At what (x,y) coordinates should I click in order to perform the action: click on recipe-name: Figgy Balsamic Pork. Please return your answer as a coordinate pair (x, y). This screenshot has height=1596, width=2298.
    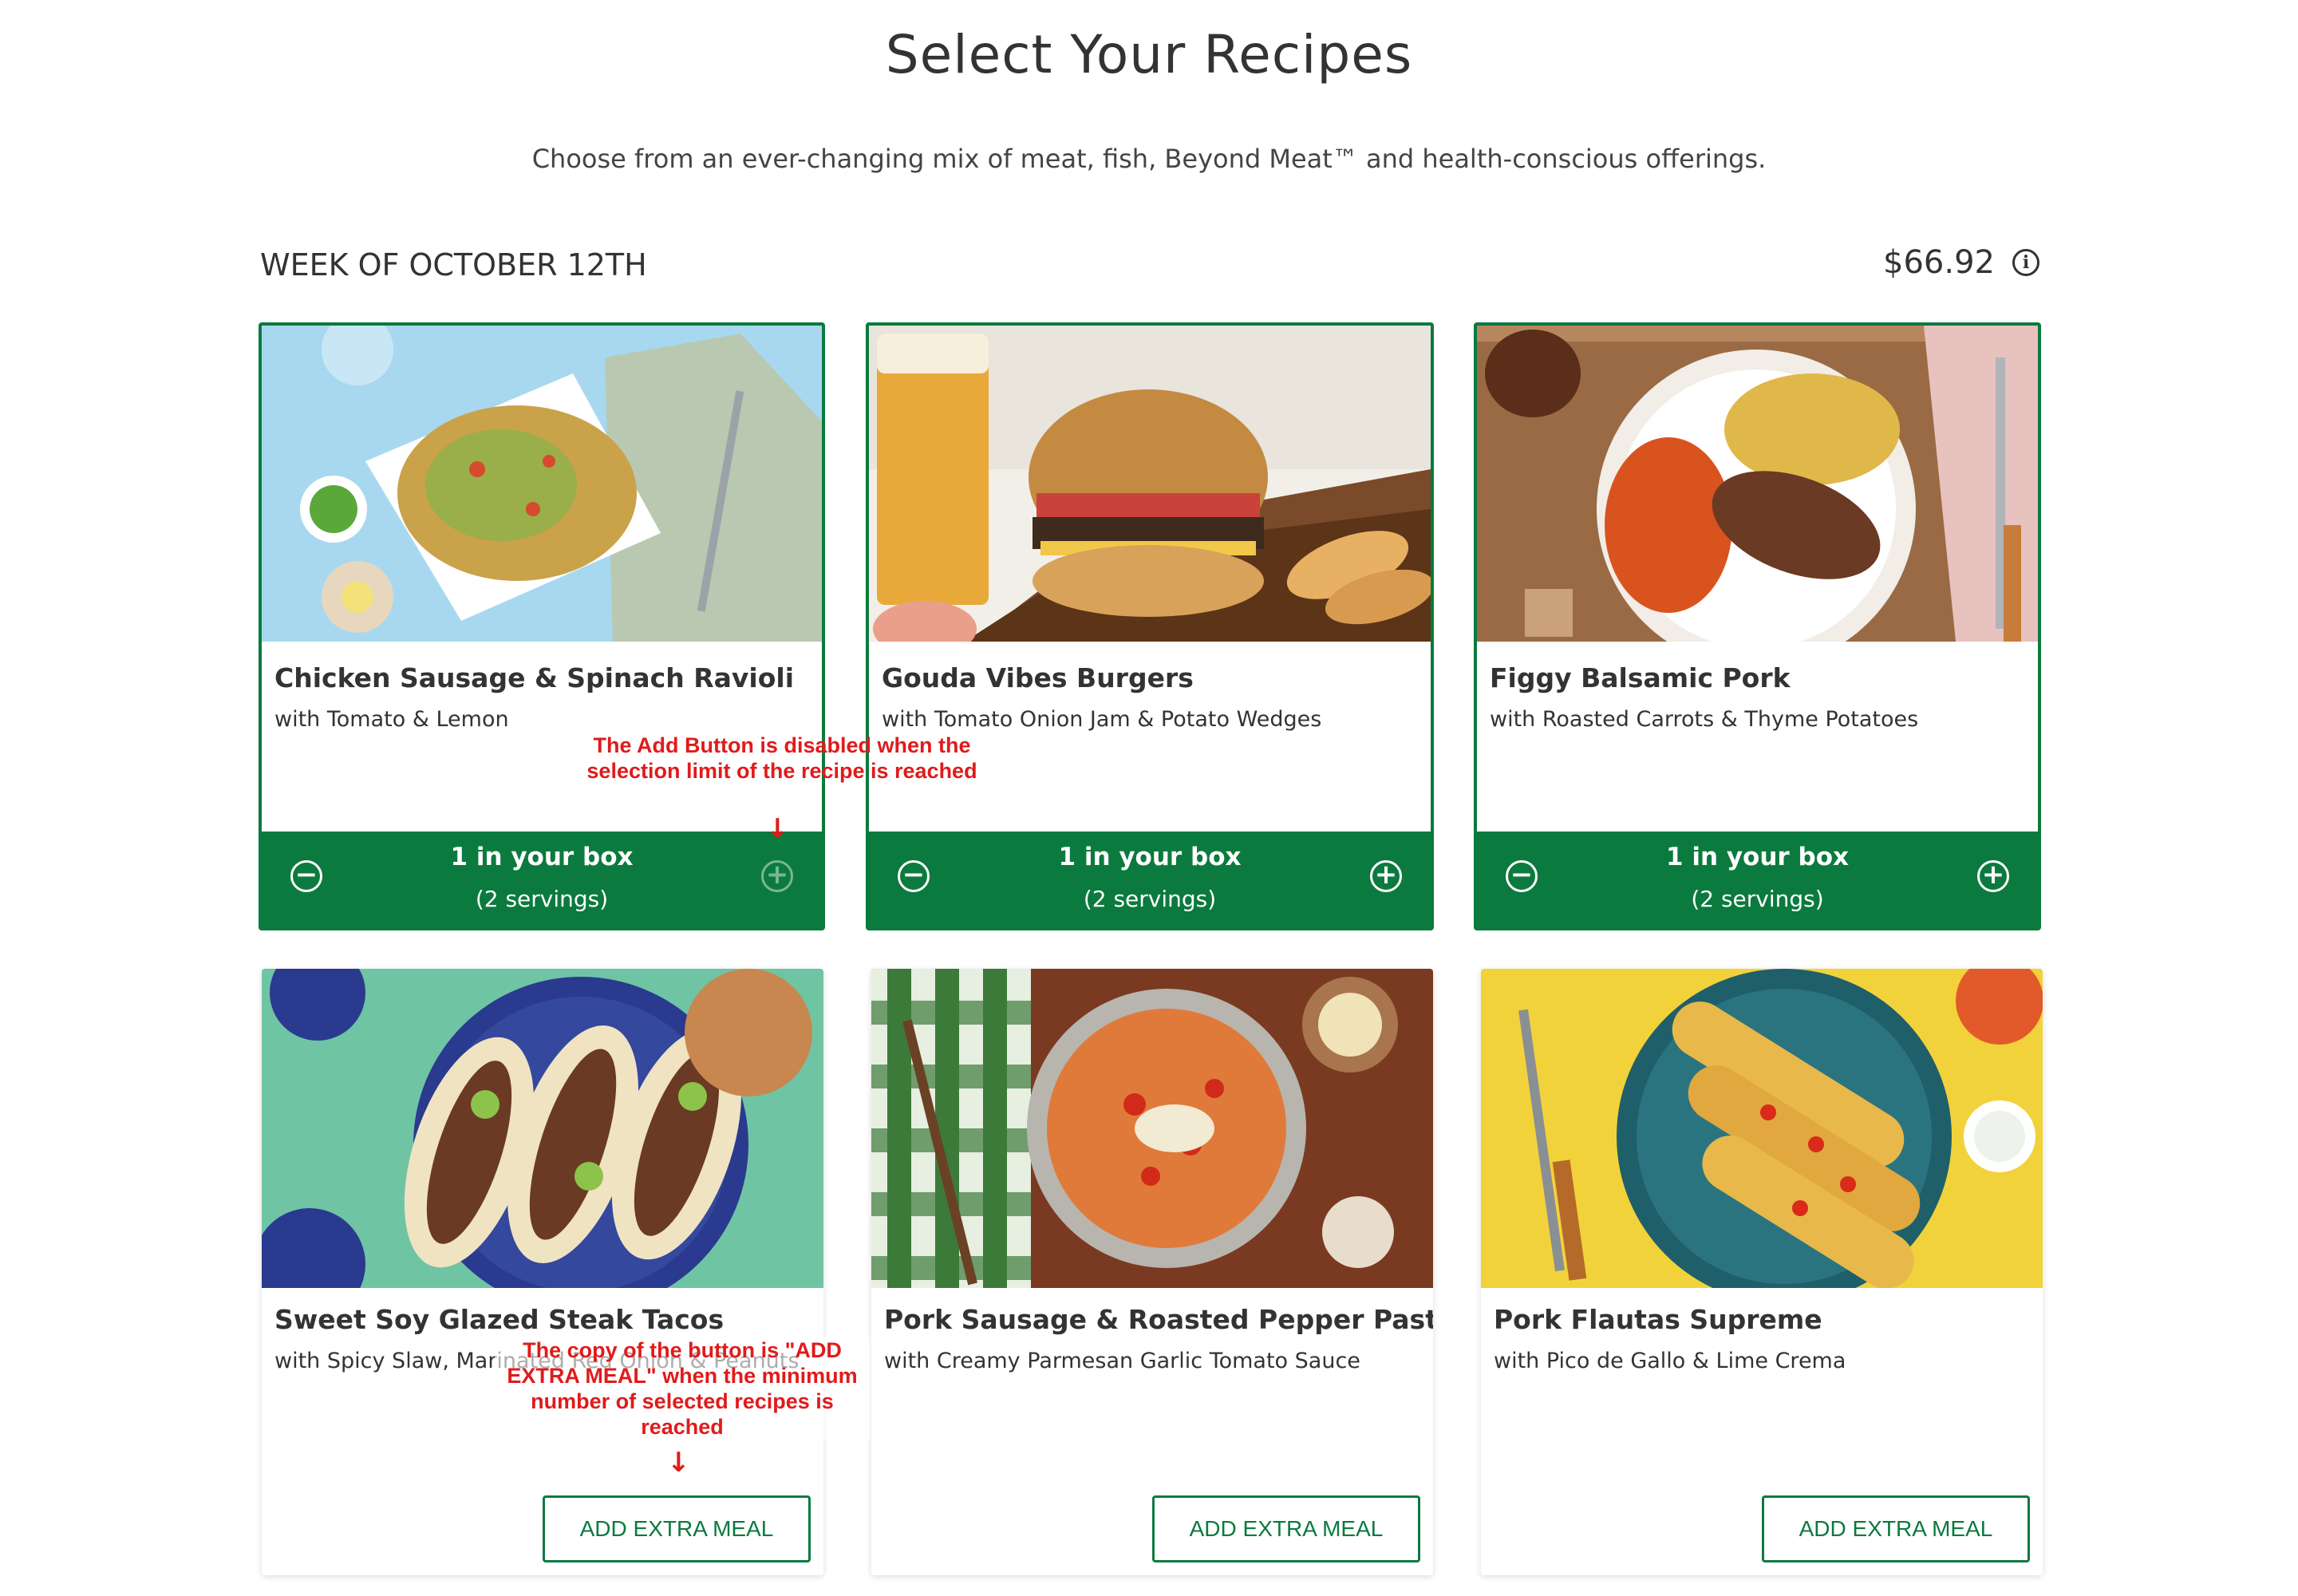
    Looking at the image, I should click on (1641, 677).